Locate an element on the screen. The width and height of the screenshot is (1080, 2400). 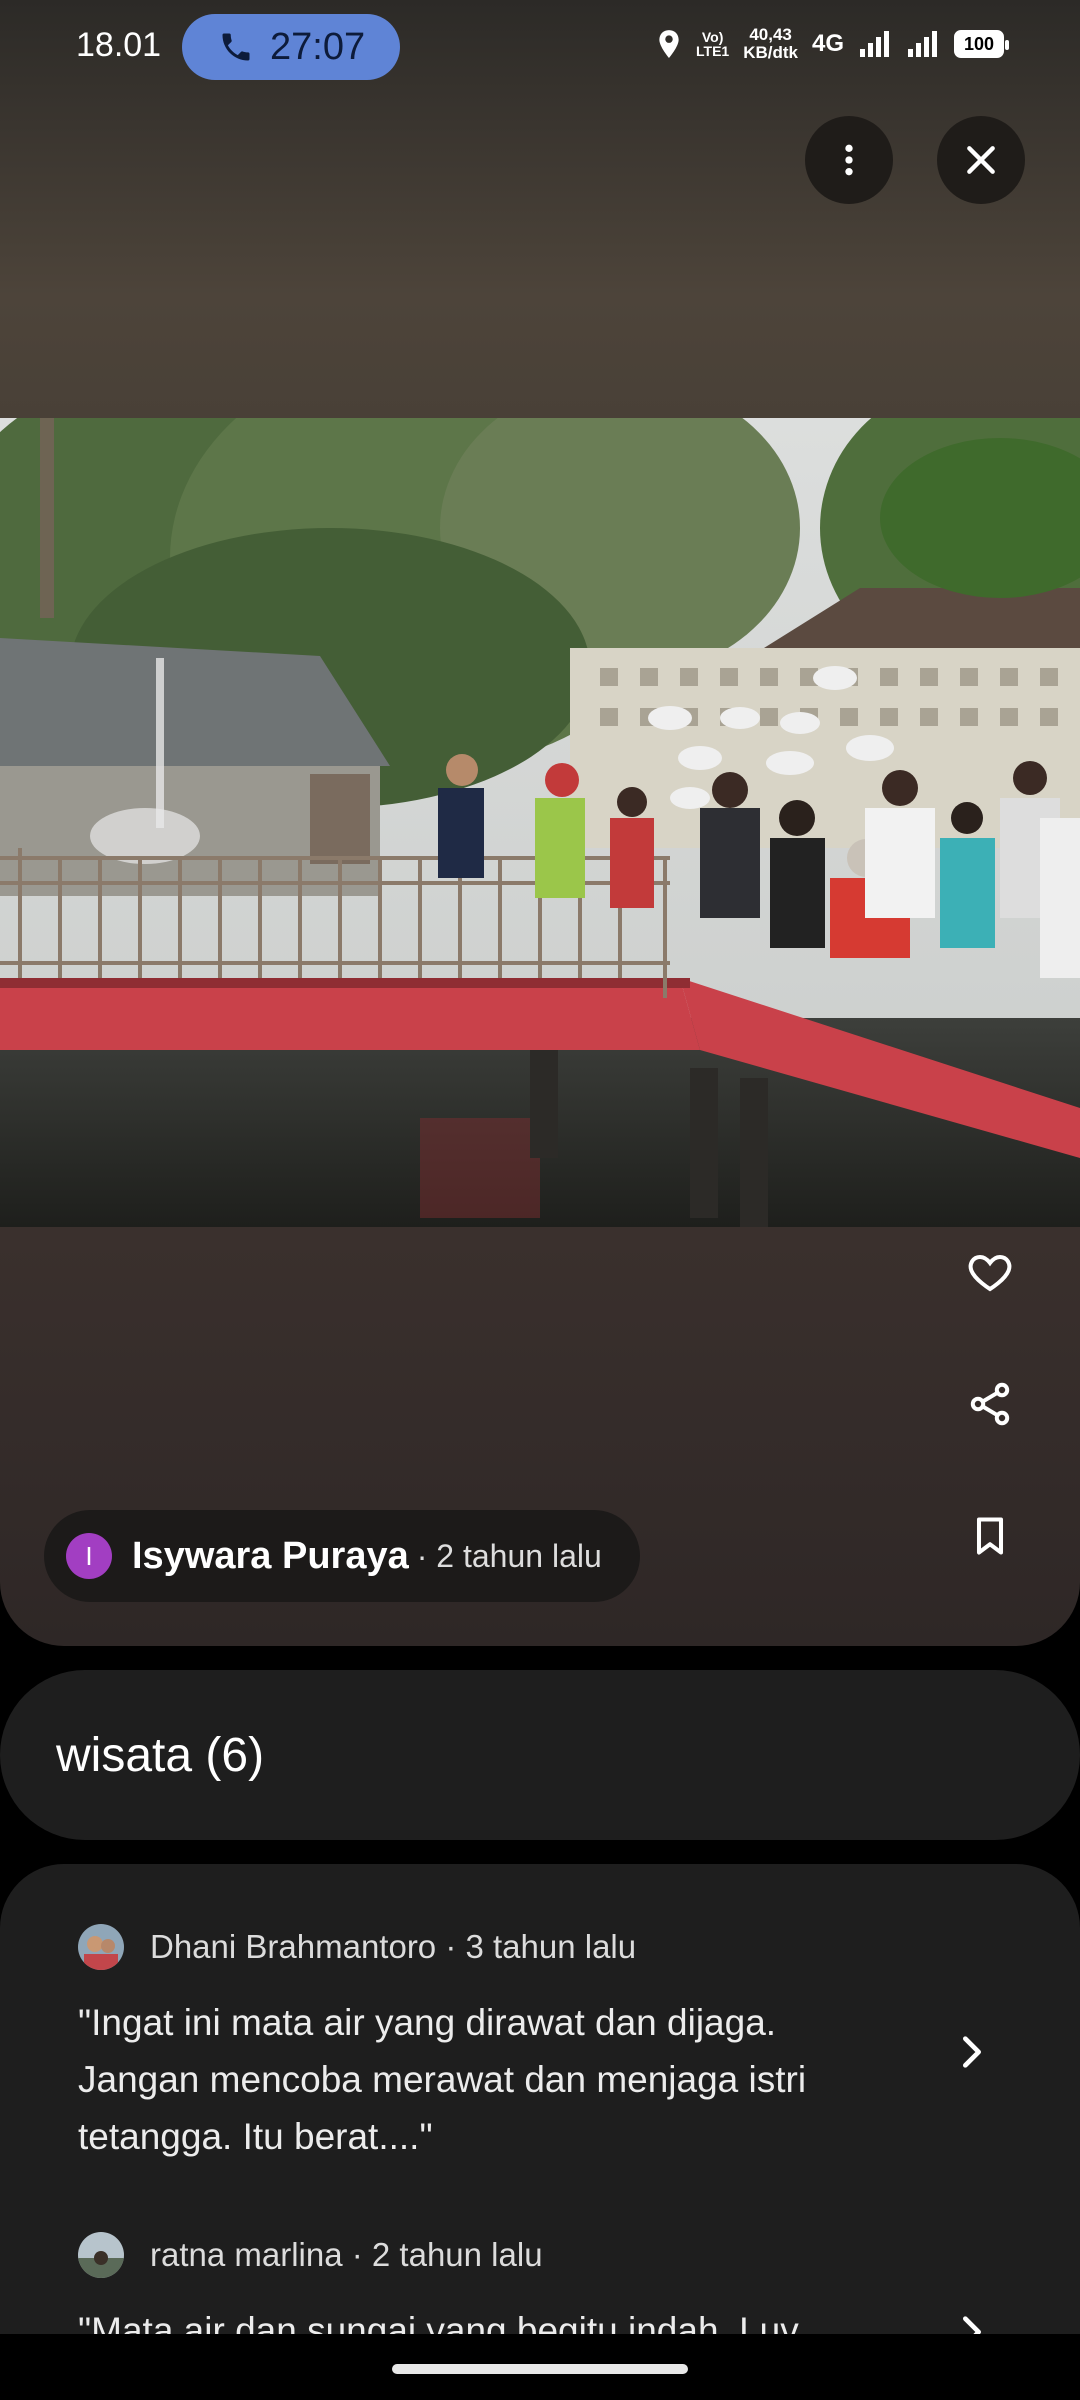
album-label: wisata (6) is located at coordinates (160, 1755).